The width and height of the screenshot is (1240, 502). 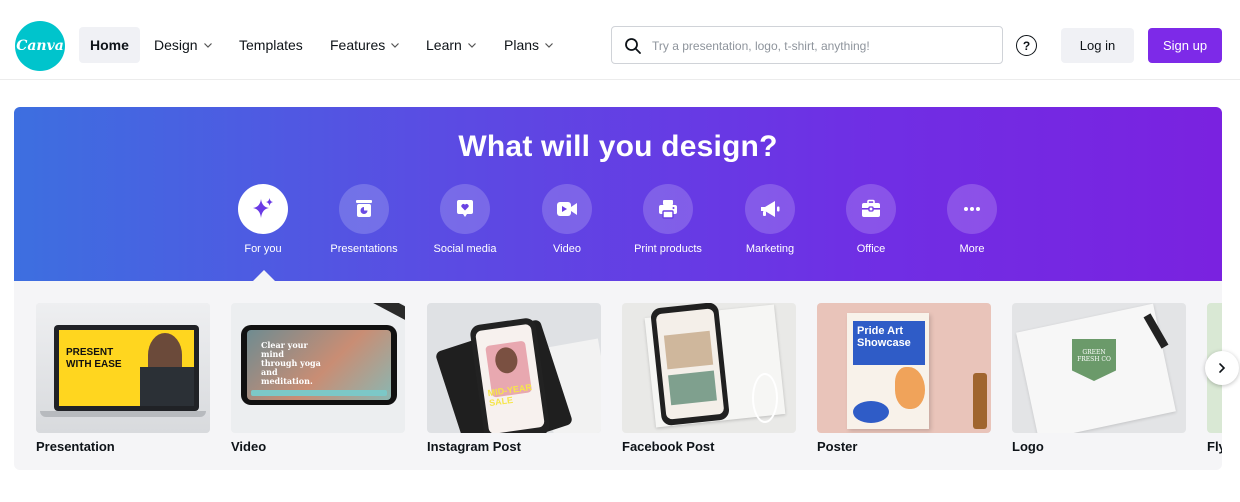 What do you see at coordinates (972, 209) in the screenshot?
I see `more-dots-icon` at bounding box center [972, 209].